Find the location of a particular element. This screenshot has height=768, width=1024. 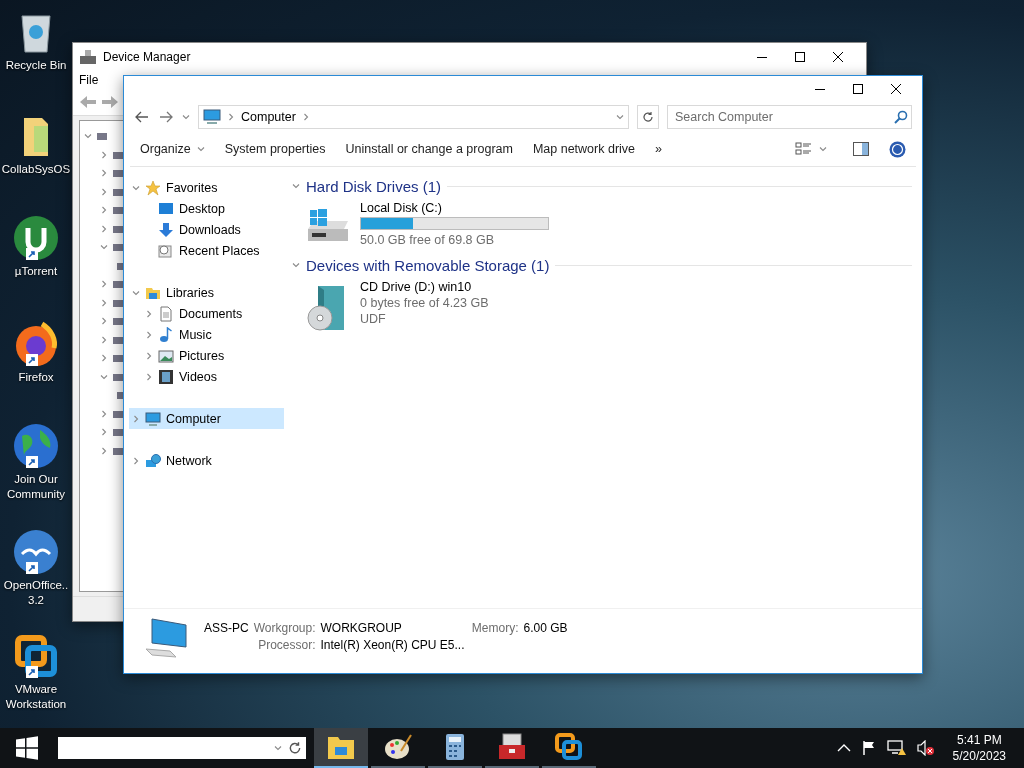

detail-value: 6.00 GB is located at coordinates (545, 628).